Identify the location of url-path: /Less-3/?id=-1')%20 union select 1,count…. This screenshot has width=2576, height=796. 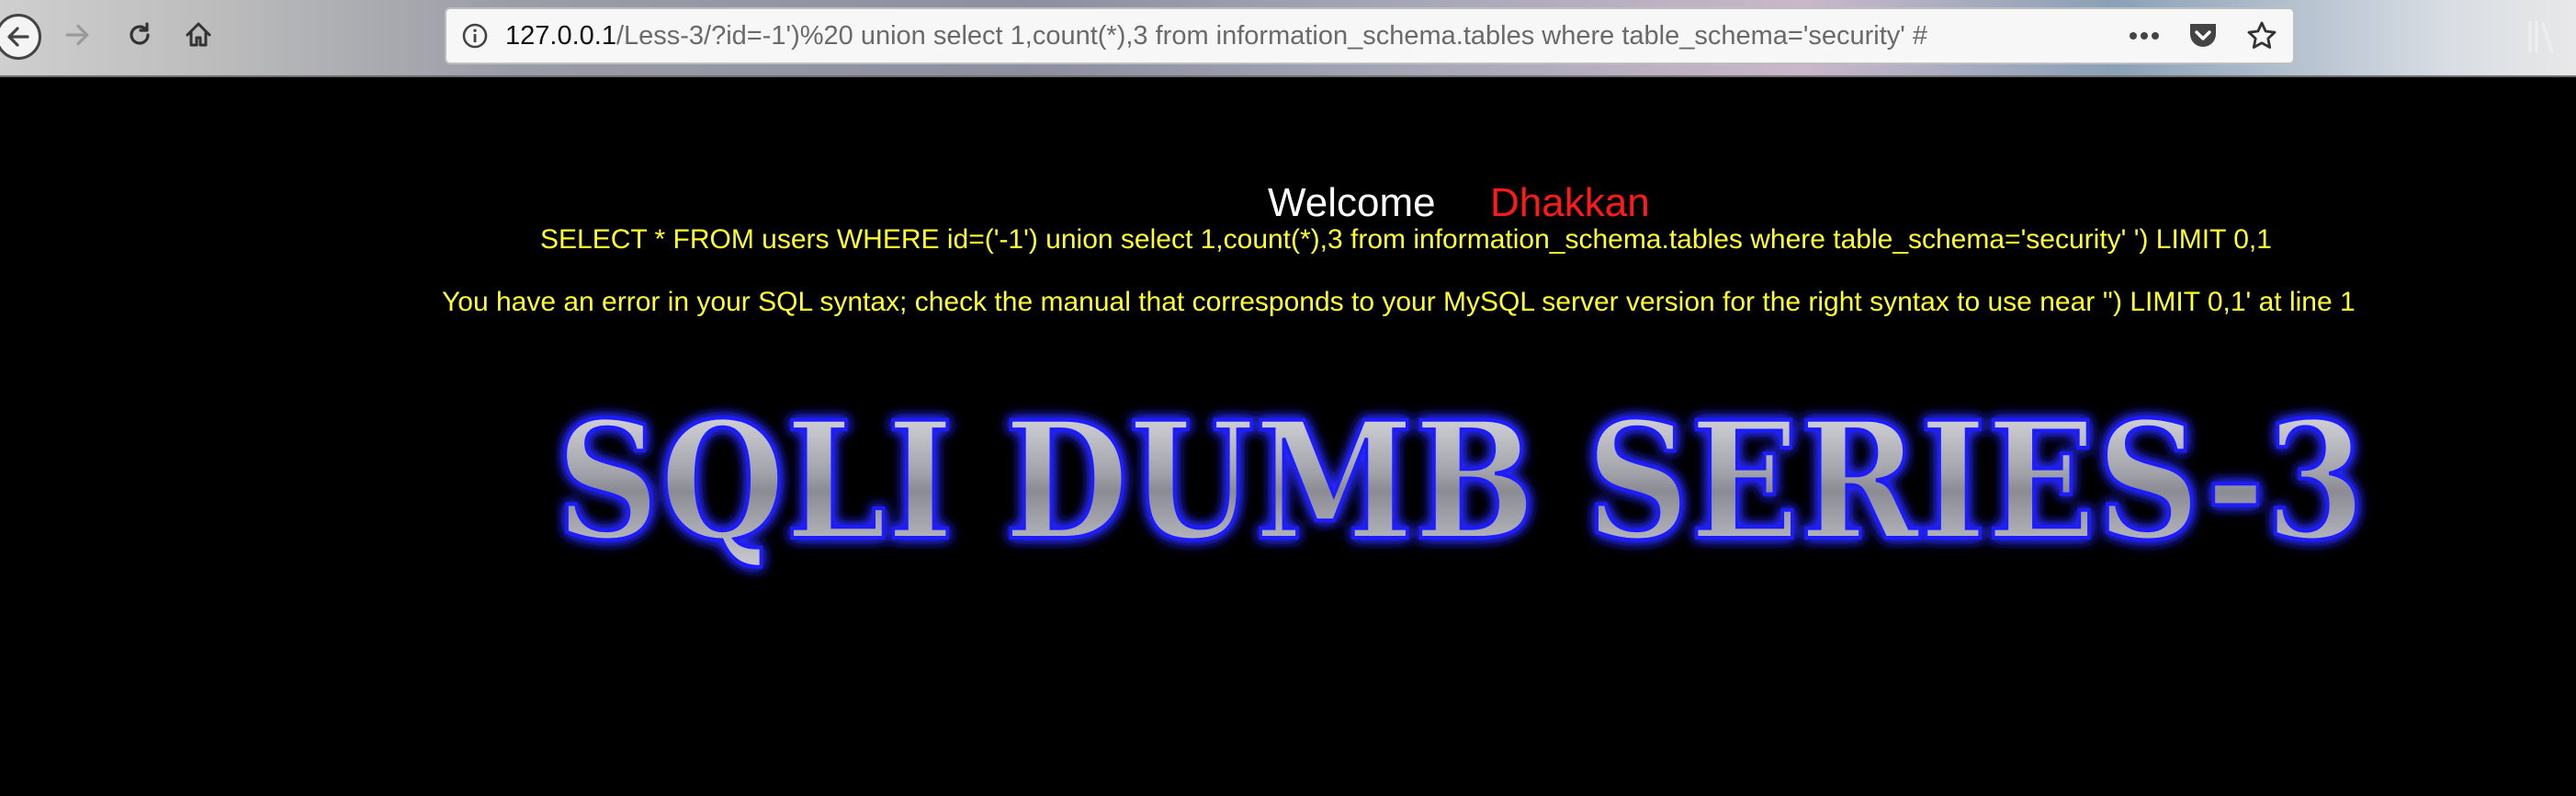
(1272, 36).